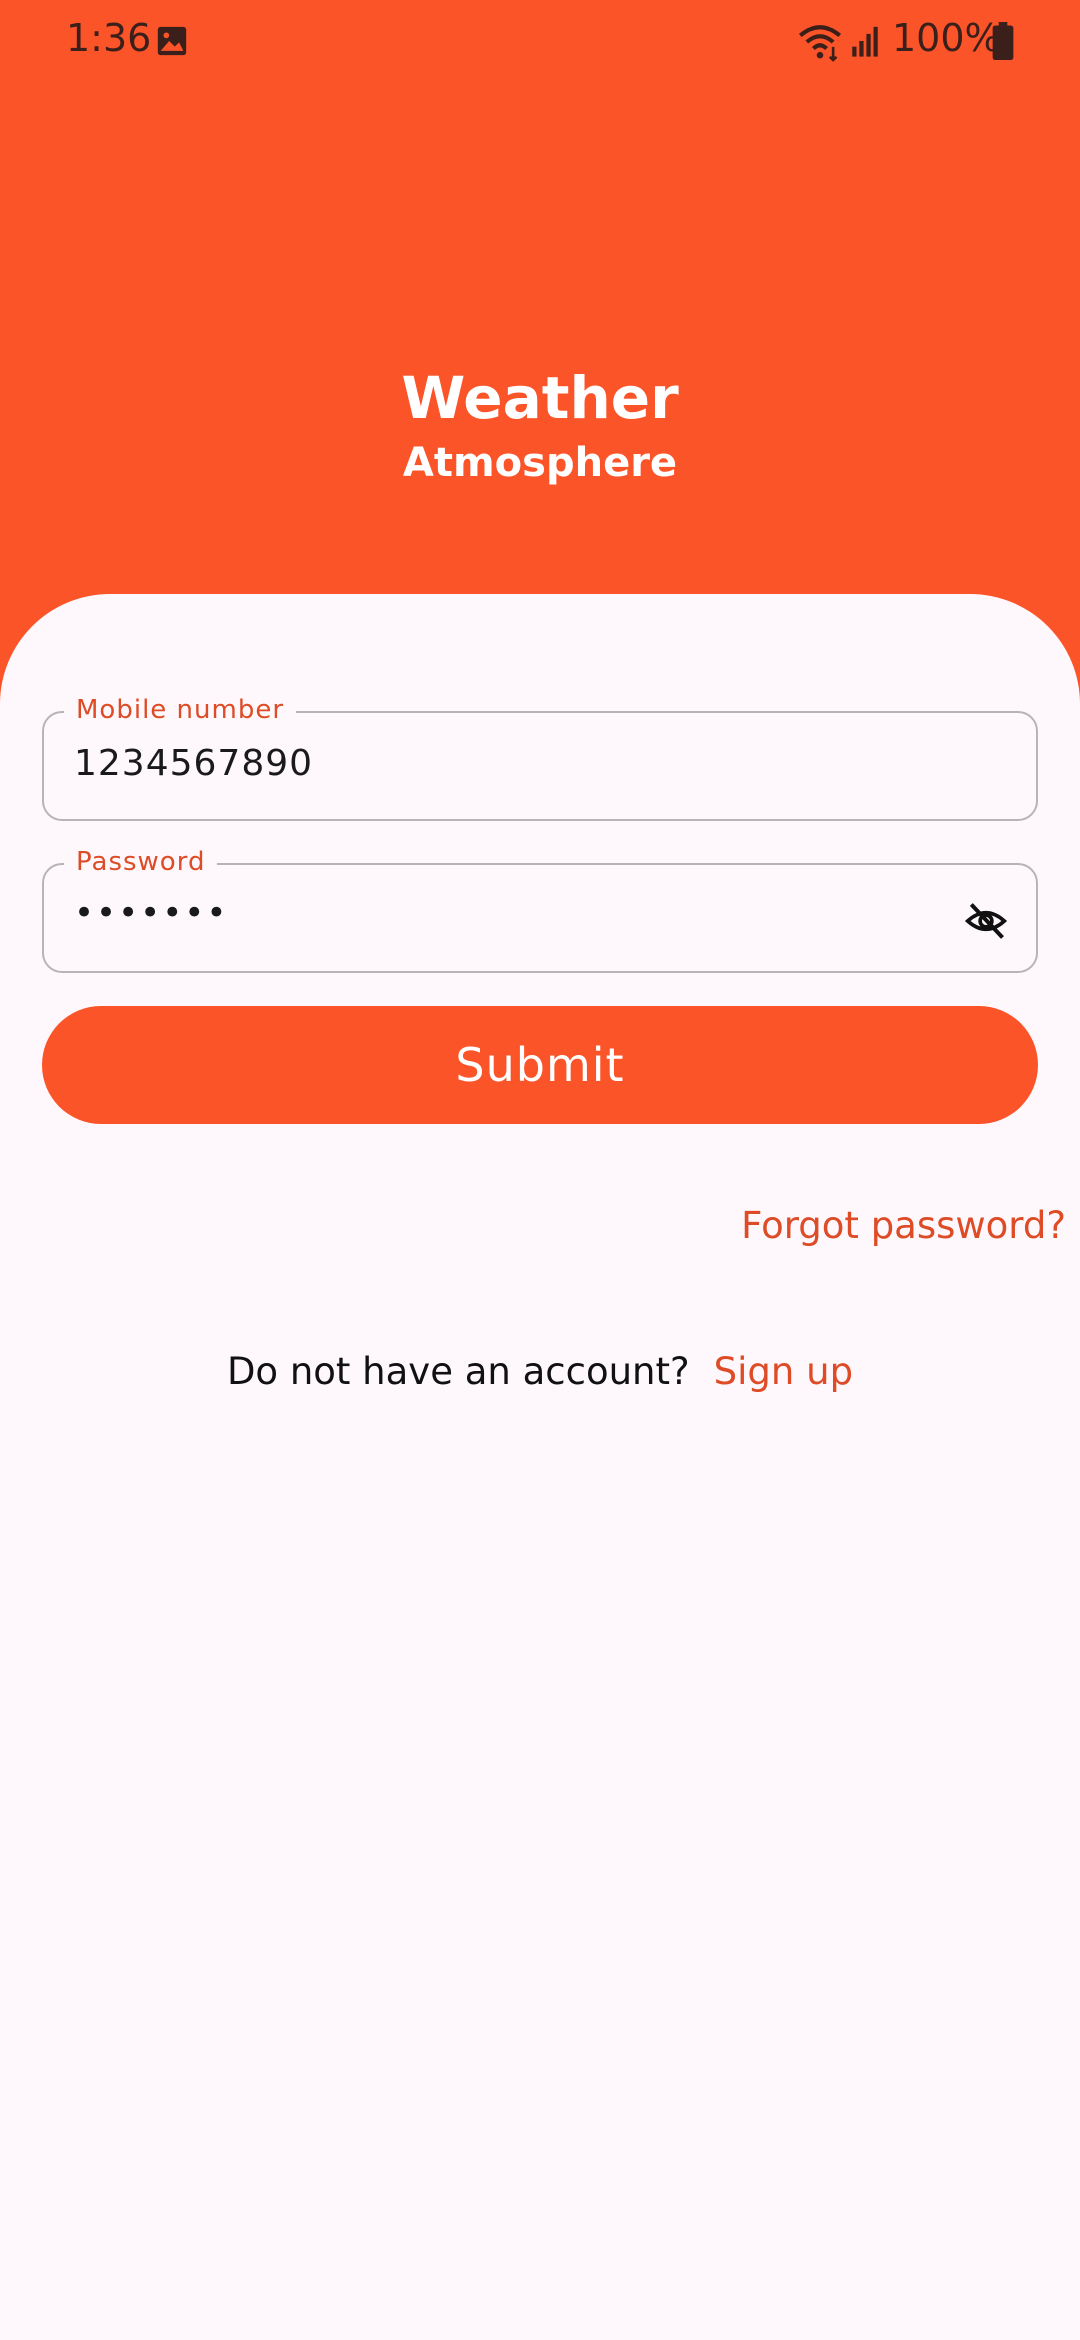 This screenshot has height=2340, width=1080. I want to click on signal-icon, so click(865, 41).